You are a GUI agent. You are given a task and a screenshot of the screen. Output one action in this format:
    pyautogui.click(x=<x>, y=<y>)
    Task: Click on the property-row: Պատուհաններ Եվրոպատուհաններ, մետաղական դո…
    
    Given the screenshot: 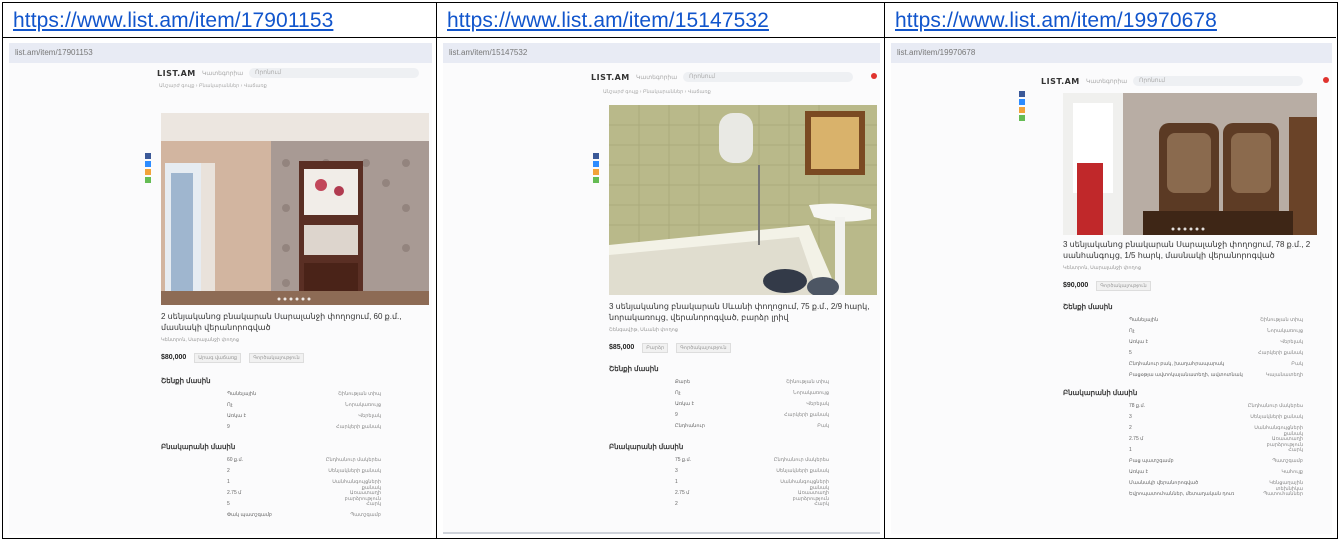 What is the action you would take?
    pyautogui.click(x=1183, y=496)
    